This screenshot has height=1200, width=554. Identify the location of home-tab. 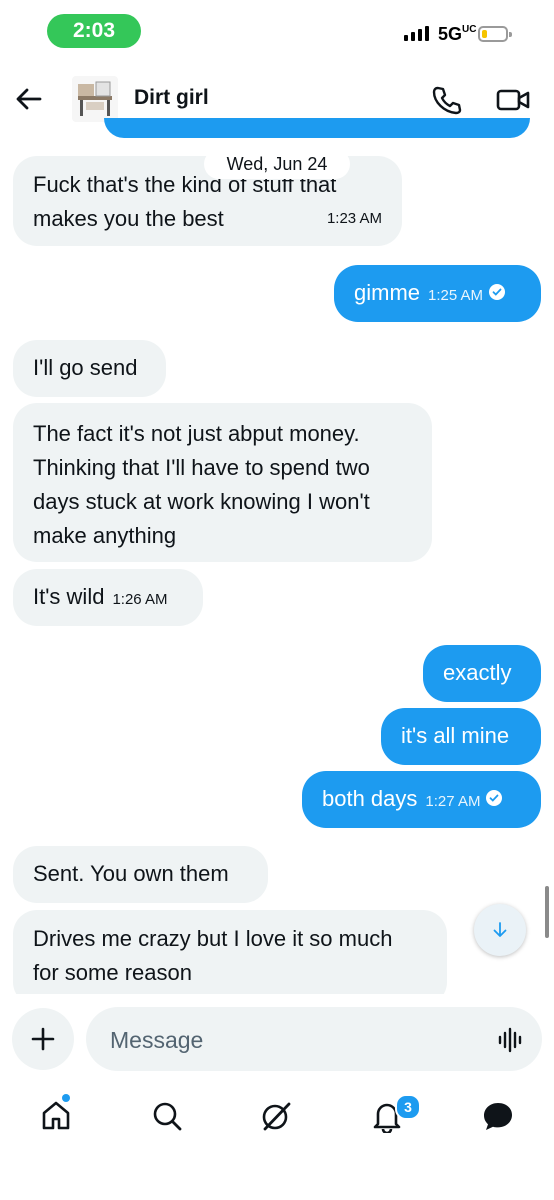
(56, 1116).